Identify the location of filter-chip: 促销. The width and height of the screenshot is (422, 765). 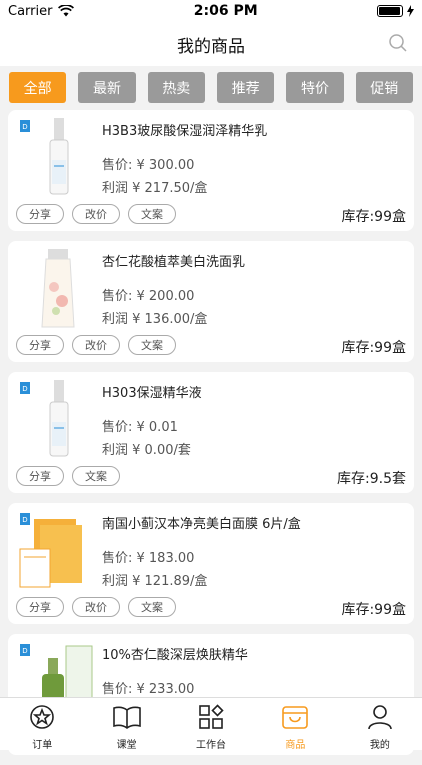
(384, 87).